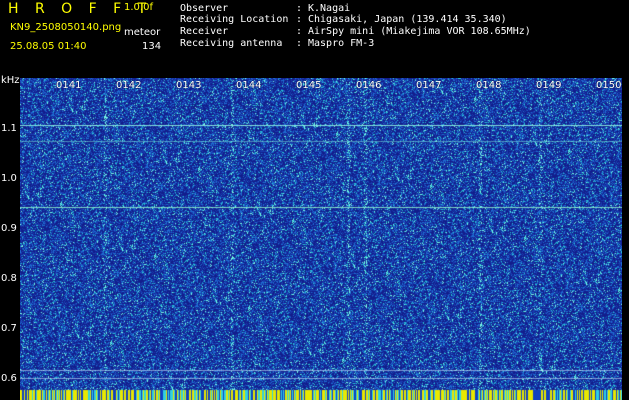  I want to click on info-label-receiver: Receiver, so click(204, 31).